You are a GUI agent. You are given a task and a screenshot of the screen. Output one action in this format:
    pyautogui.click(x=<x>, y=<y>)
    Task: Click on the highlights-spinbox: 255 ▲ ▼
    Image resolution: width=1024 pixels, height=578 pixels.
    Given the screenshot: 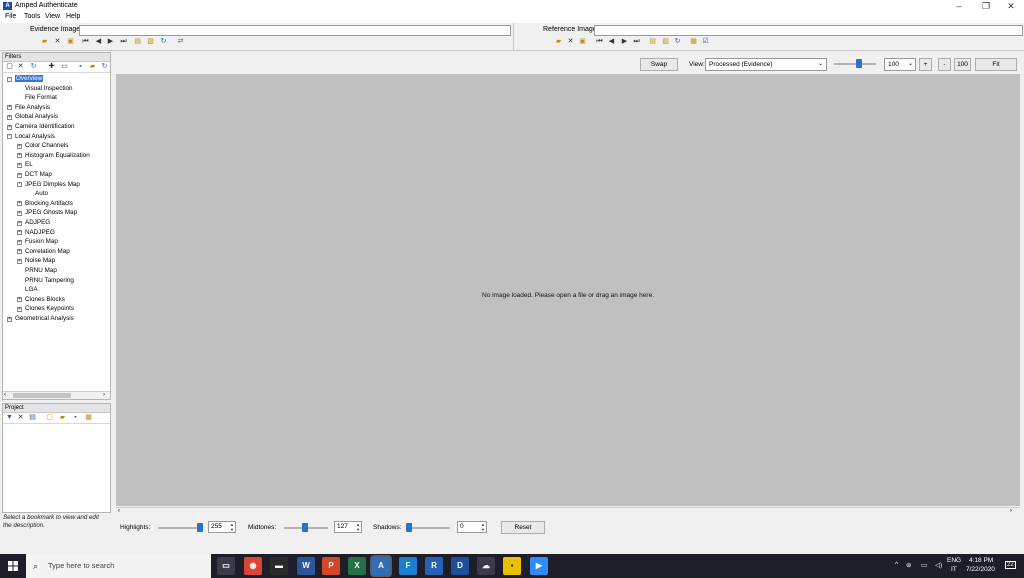 What is the action you would take?
    pyautogui.click(x=222, y=527)
    